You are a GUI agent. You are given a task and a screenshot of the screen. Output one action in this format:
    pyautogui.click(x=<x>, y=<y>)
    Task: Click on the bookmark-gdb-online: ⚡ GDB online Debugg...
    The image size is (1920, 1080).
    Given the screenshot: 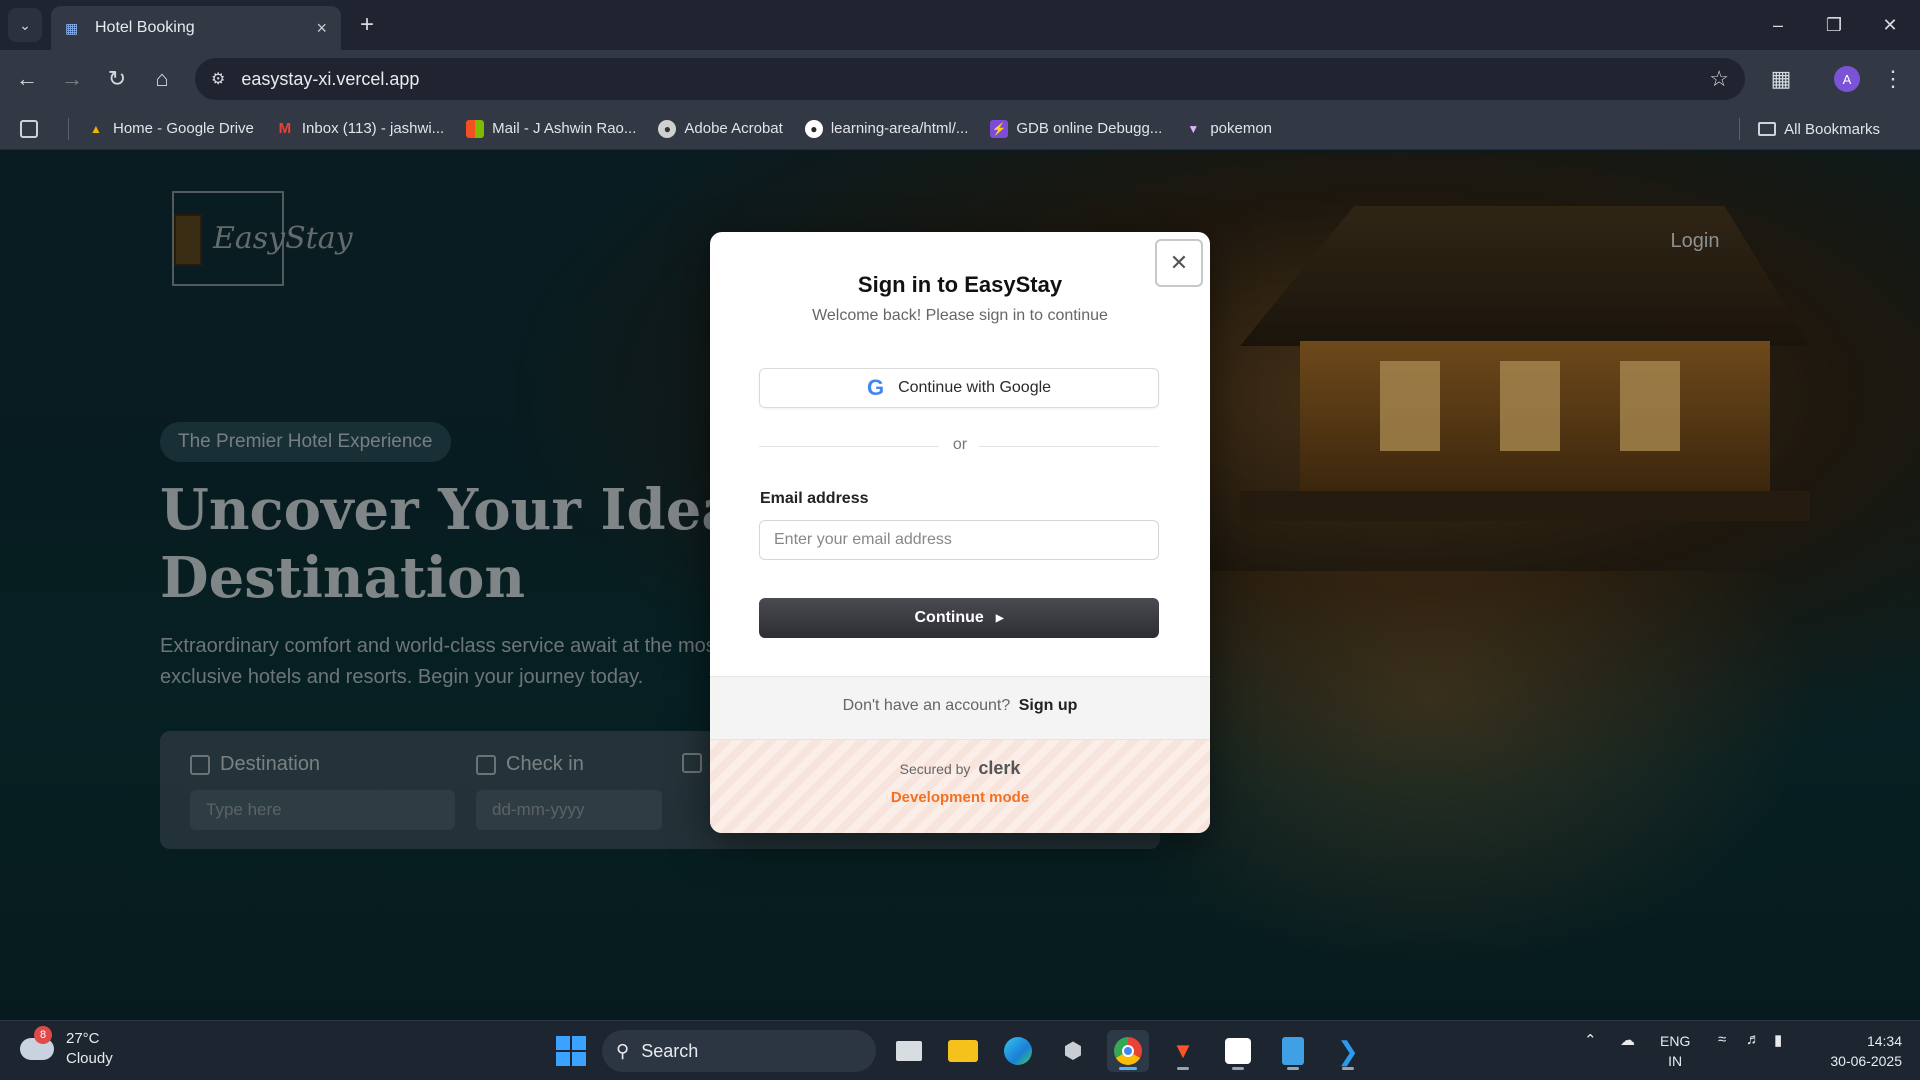 What is the action you would take?
    pyautogui.click(x=1076, y=128)
    